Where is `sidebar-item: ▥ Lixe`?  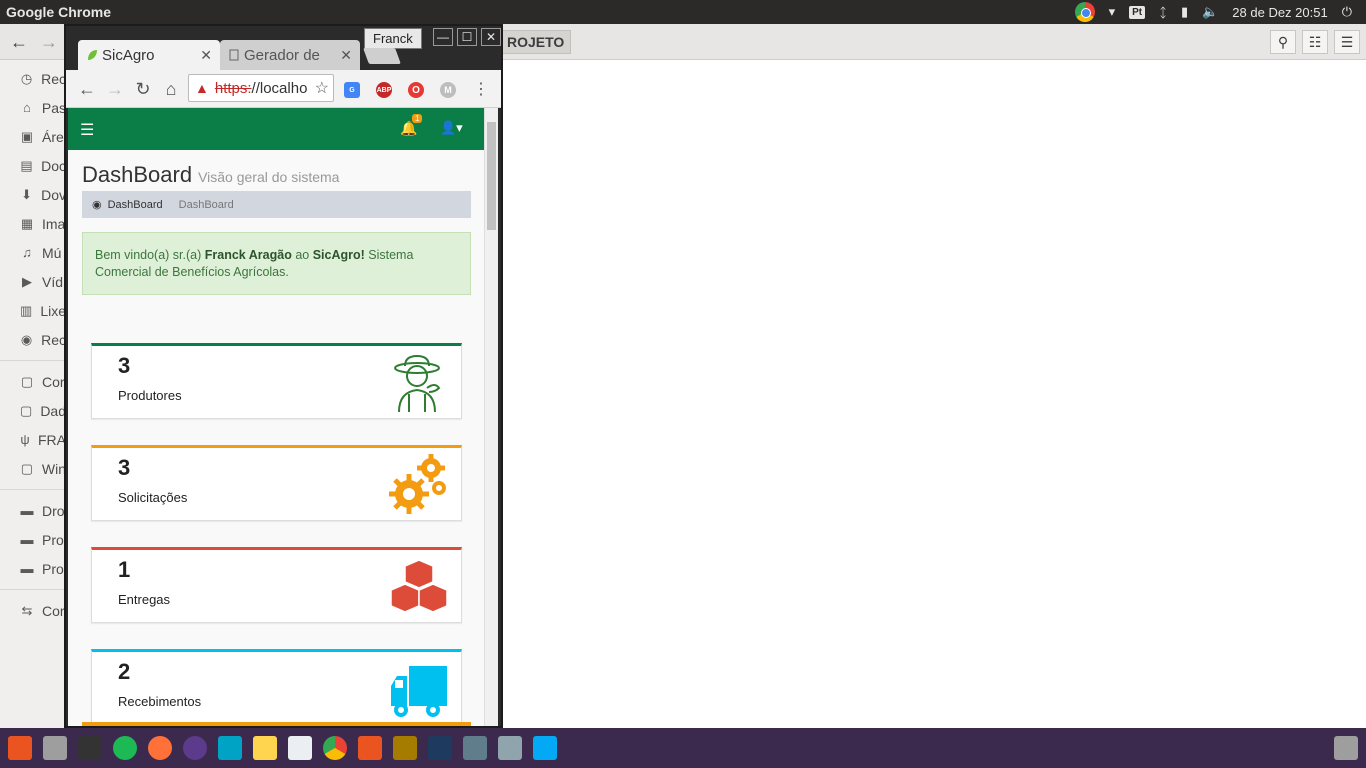
sidebar-item: ▥ Lixe is located at coordinates (33, 310).